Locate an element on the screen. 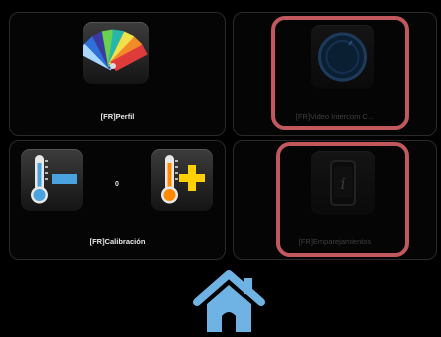 This screenshot has width=441, height=337. intercom-highlight-ring is located at coordinates (340, 73).